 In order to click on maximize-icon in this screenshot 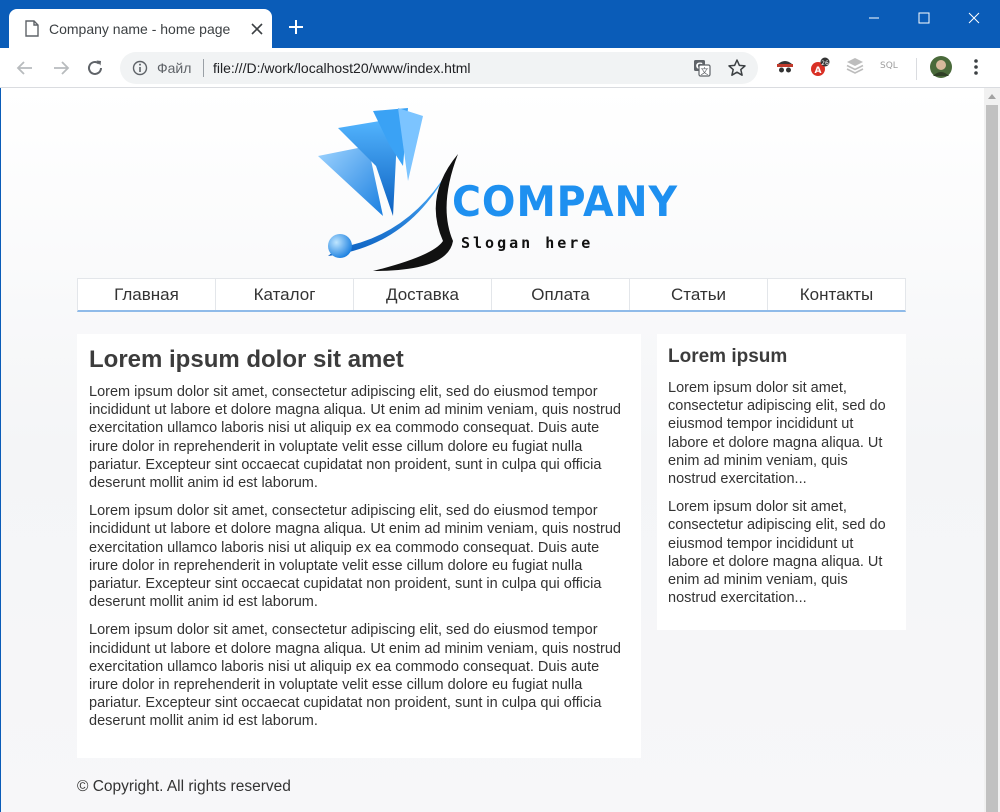, I will do `click(924, 18)`.